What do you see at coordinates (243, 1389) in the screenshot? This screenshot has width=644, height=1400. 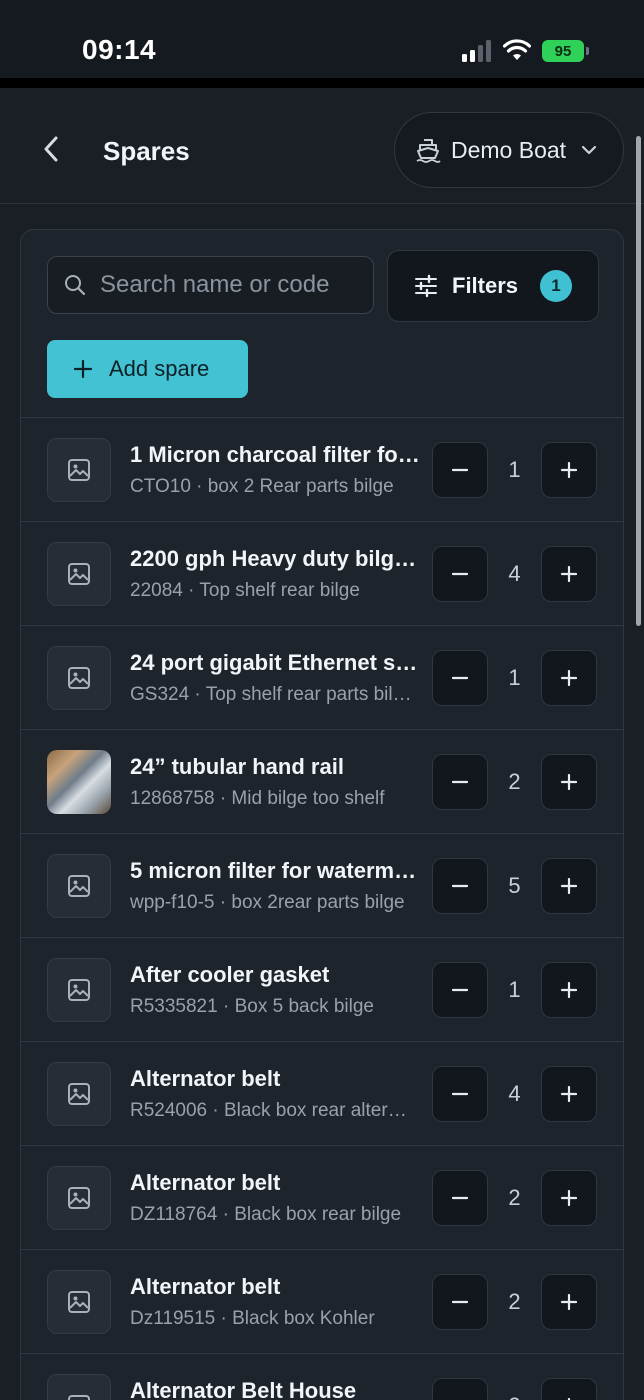 I see `item-name: Alternator Belt House` at bounding box center [243, 1389].